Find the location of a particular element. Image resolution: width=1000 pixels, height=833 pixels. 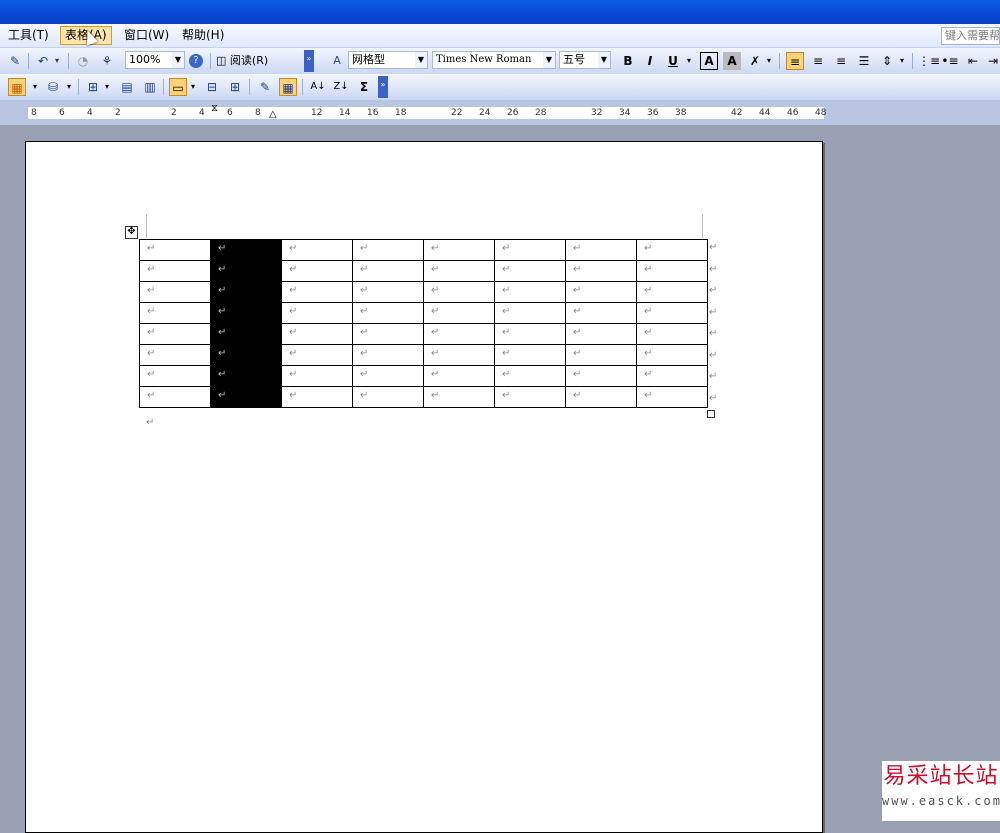

menu-help: 帮助(H) is located at coordinates (203, 35).